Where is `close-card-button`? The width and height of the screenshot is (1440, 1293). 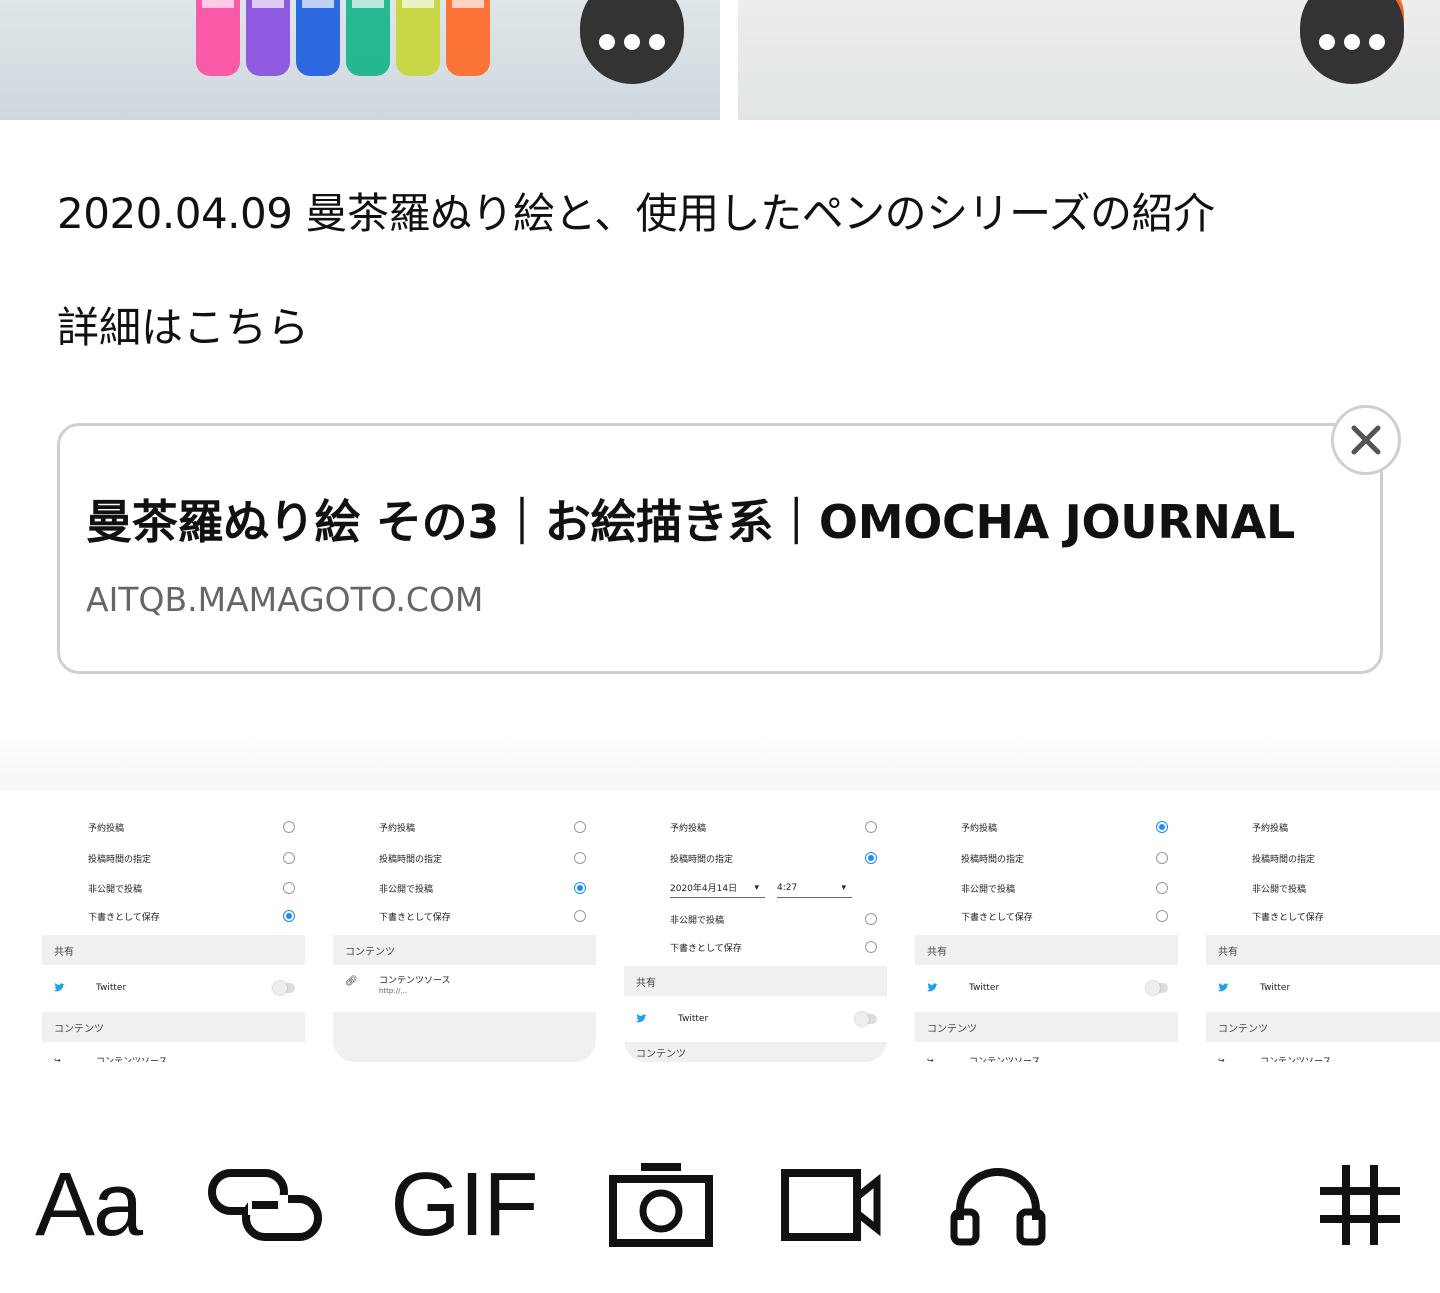 close-card-button is located at coordinates (1366, 440).